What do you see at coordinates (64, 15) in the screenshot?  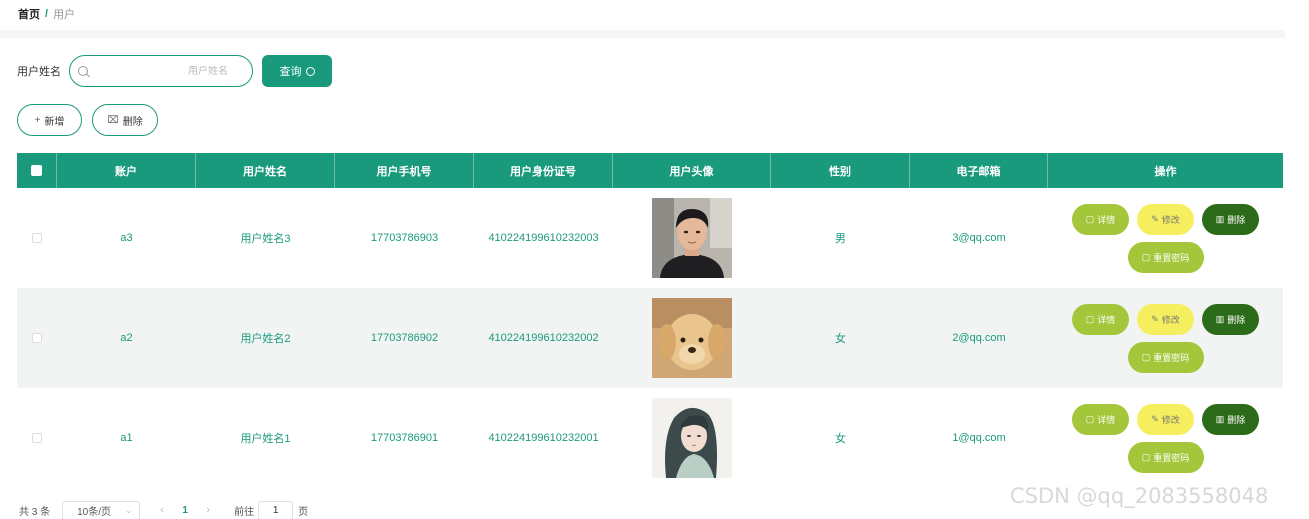 I see `breadcrumb-current: 用户` at bounding box center [64, 15].